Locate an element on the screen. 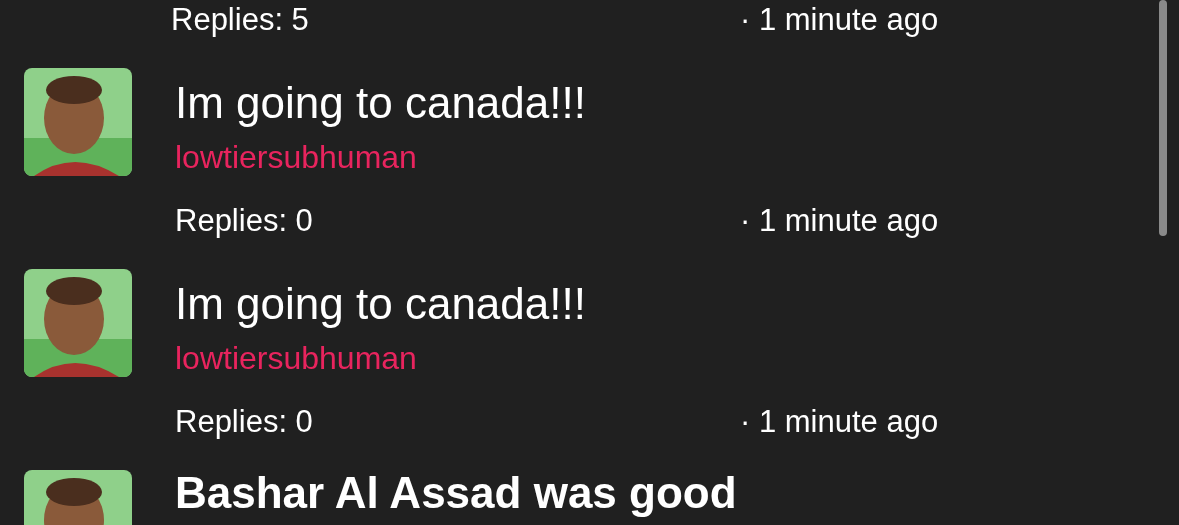 This screenshot has height=525, width=1179. scrollbar is located at coordinates (1163, 118).